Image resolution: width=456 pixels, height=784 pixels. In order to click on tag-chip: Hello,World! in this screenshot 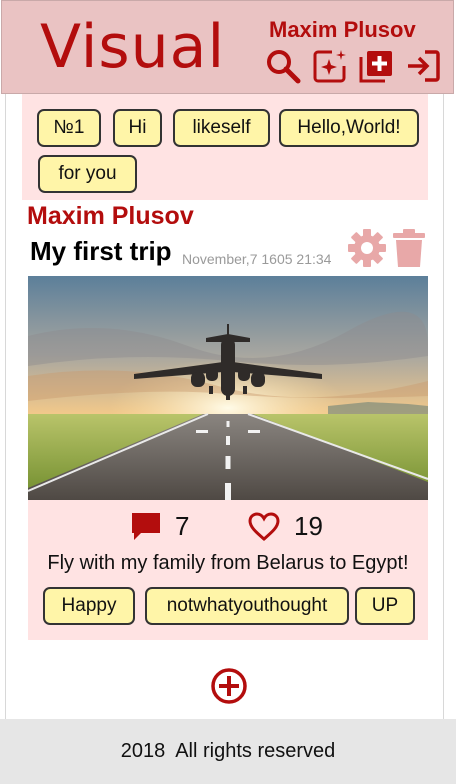, I will do `click(349, 128)`.